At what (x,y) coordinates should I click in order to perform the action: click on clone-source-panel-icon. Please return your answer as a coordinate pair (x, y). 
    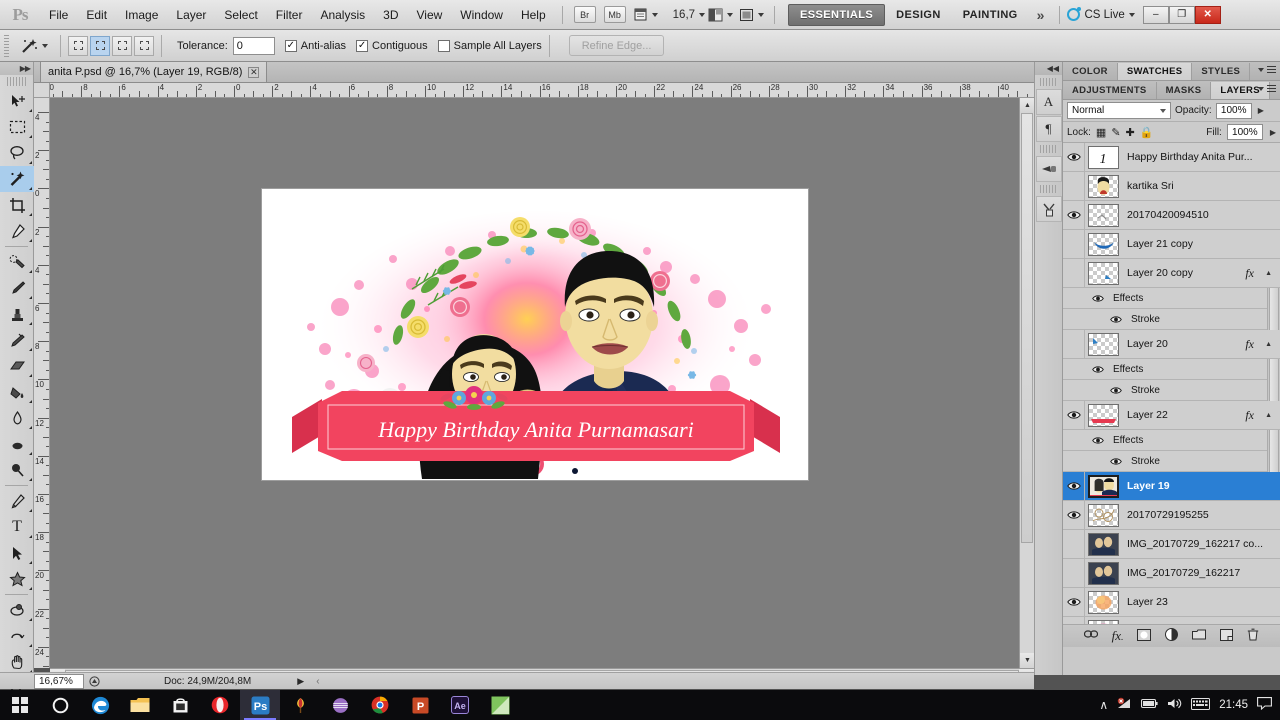
    Looking at the image, I should click on (1048, 209).